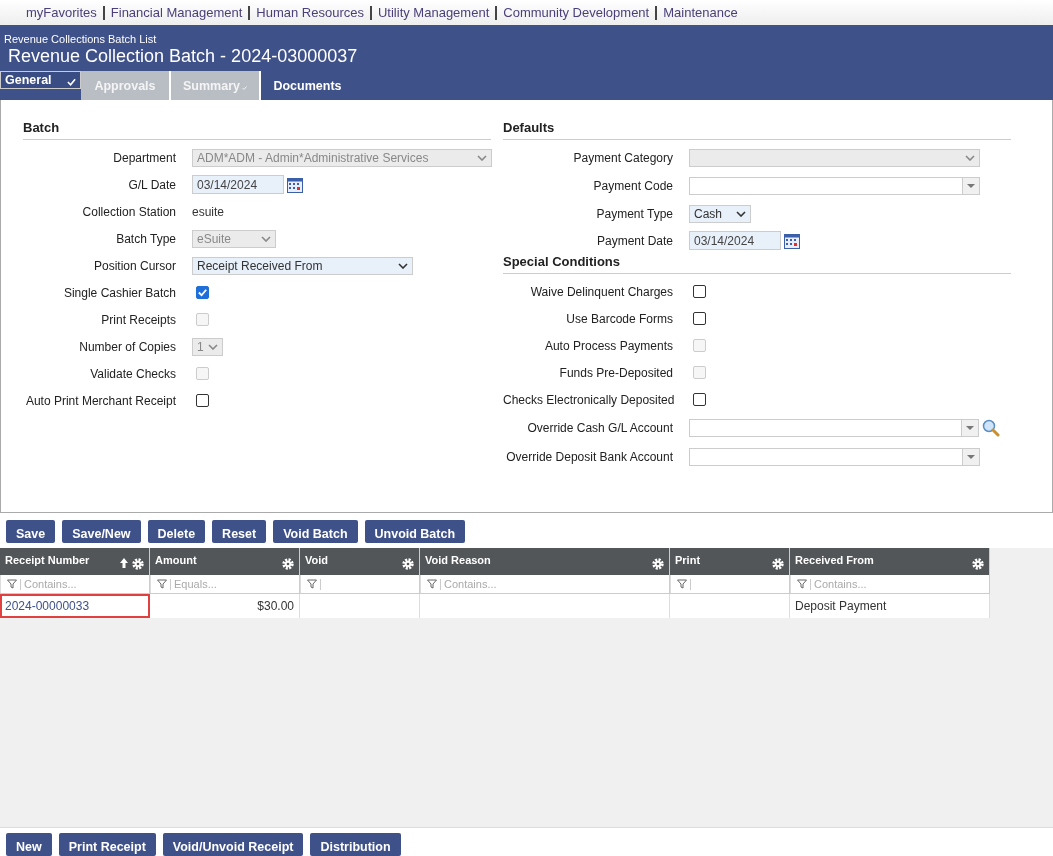 This screenshot has height=856, width=1053. What do you see at coordinates (225, 561) in the screenshot?
I see `column-header: Amount` at bounding box center [225, 561].